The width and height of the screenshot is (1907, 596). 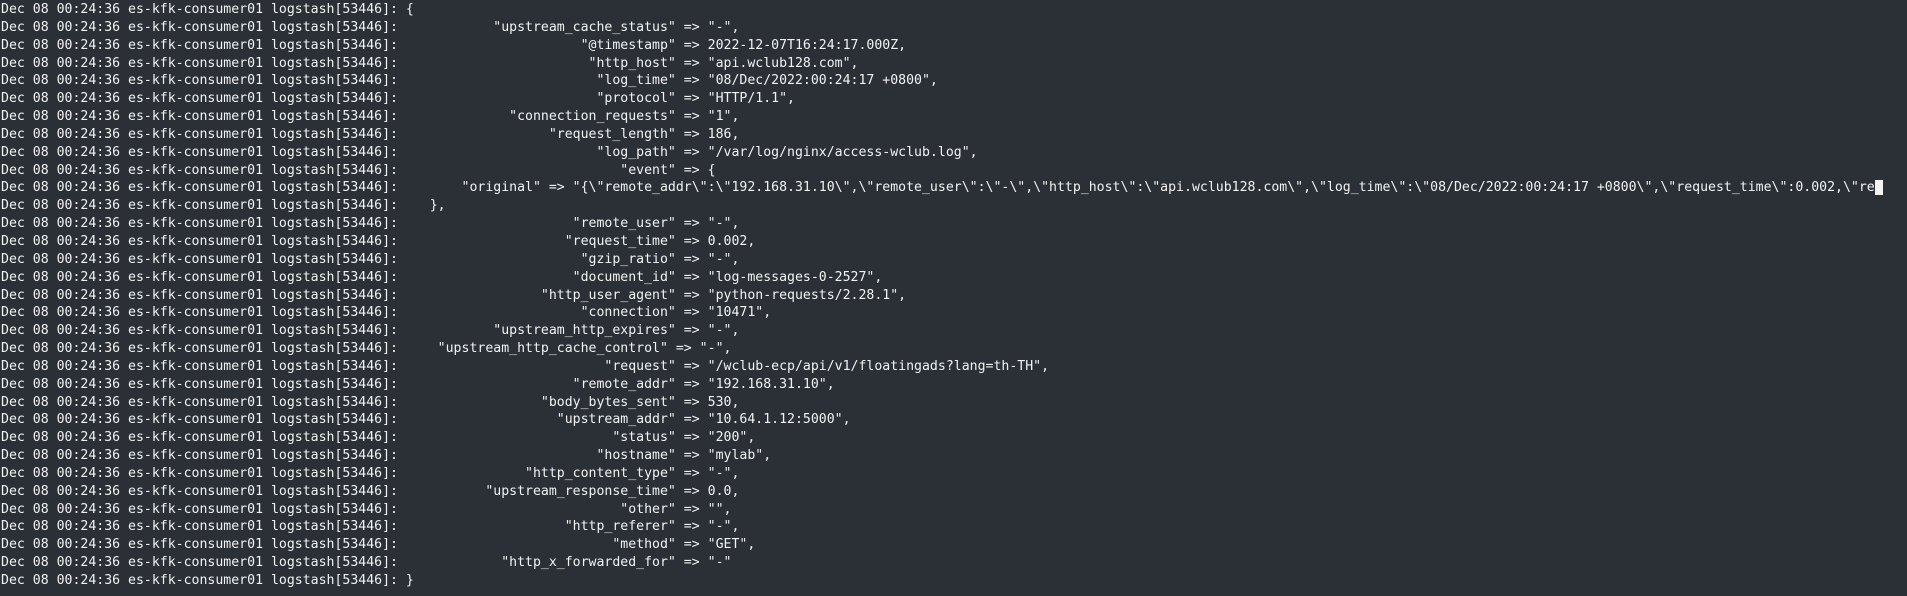 I want to click on log-text: "protocol" => "HTTP/1.1",, so click(x=596, y=99).